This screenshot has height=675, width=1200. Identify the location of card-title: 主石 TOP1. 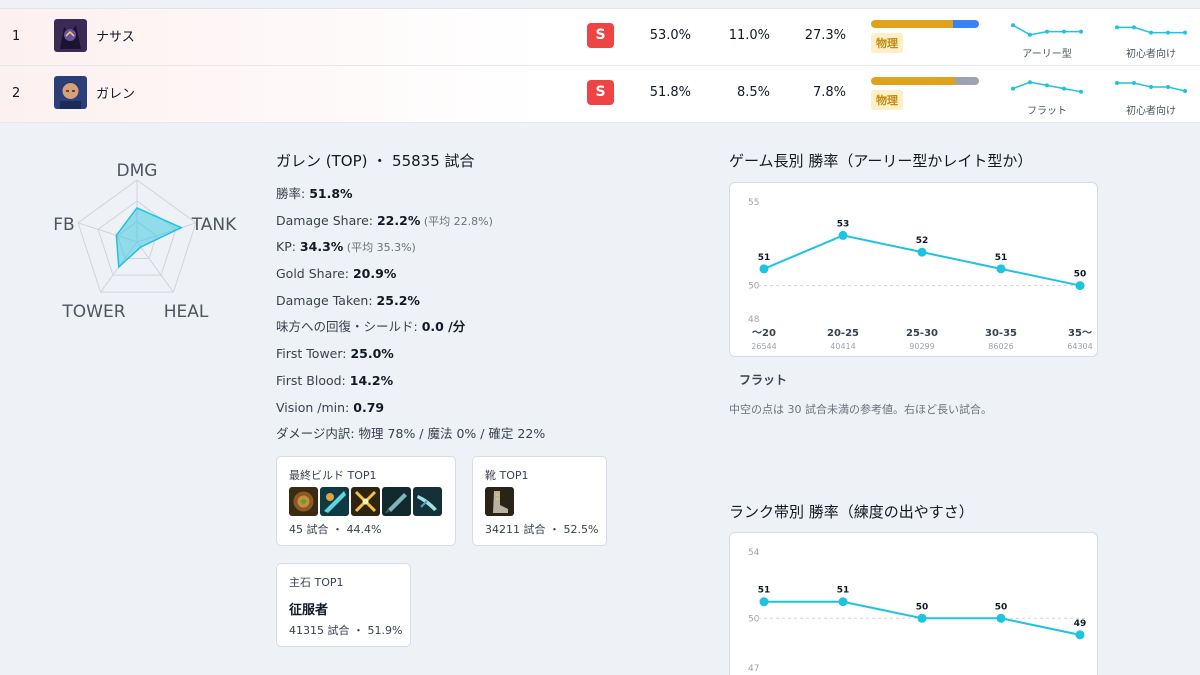
(316, 582).